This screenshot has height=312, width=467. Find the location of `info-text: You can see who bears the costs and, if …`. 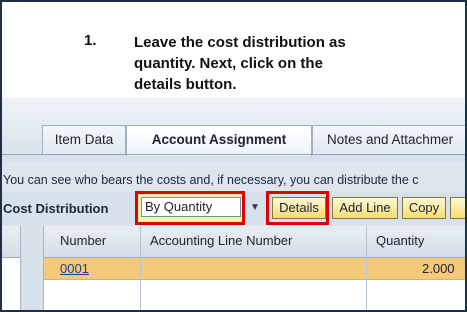

info-text: You can see who bears the costs and, if … is located at coordinates (211, 180).